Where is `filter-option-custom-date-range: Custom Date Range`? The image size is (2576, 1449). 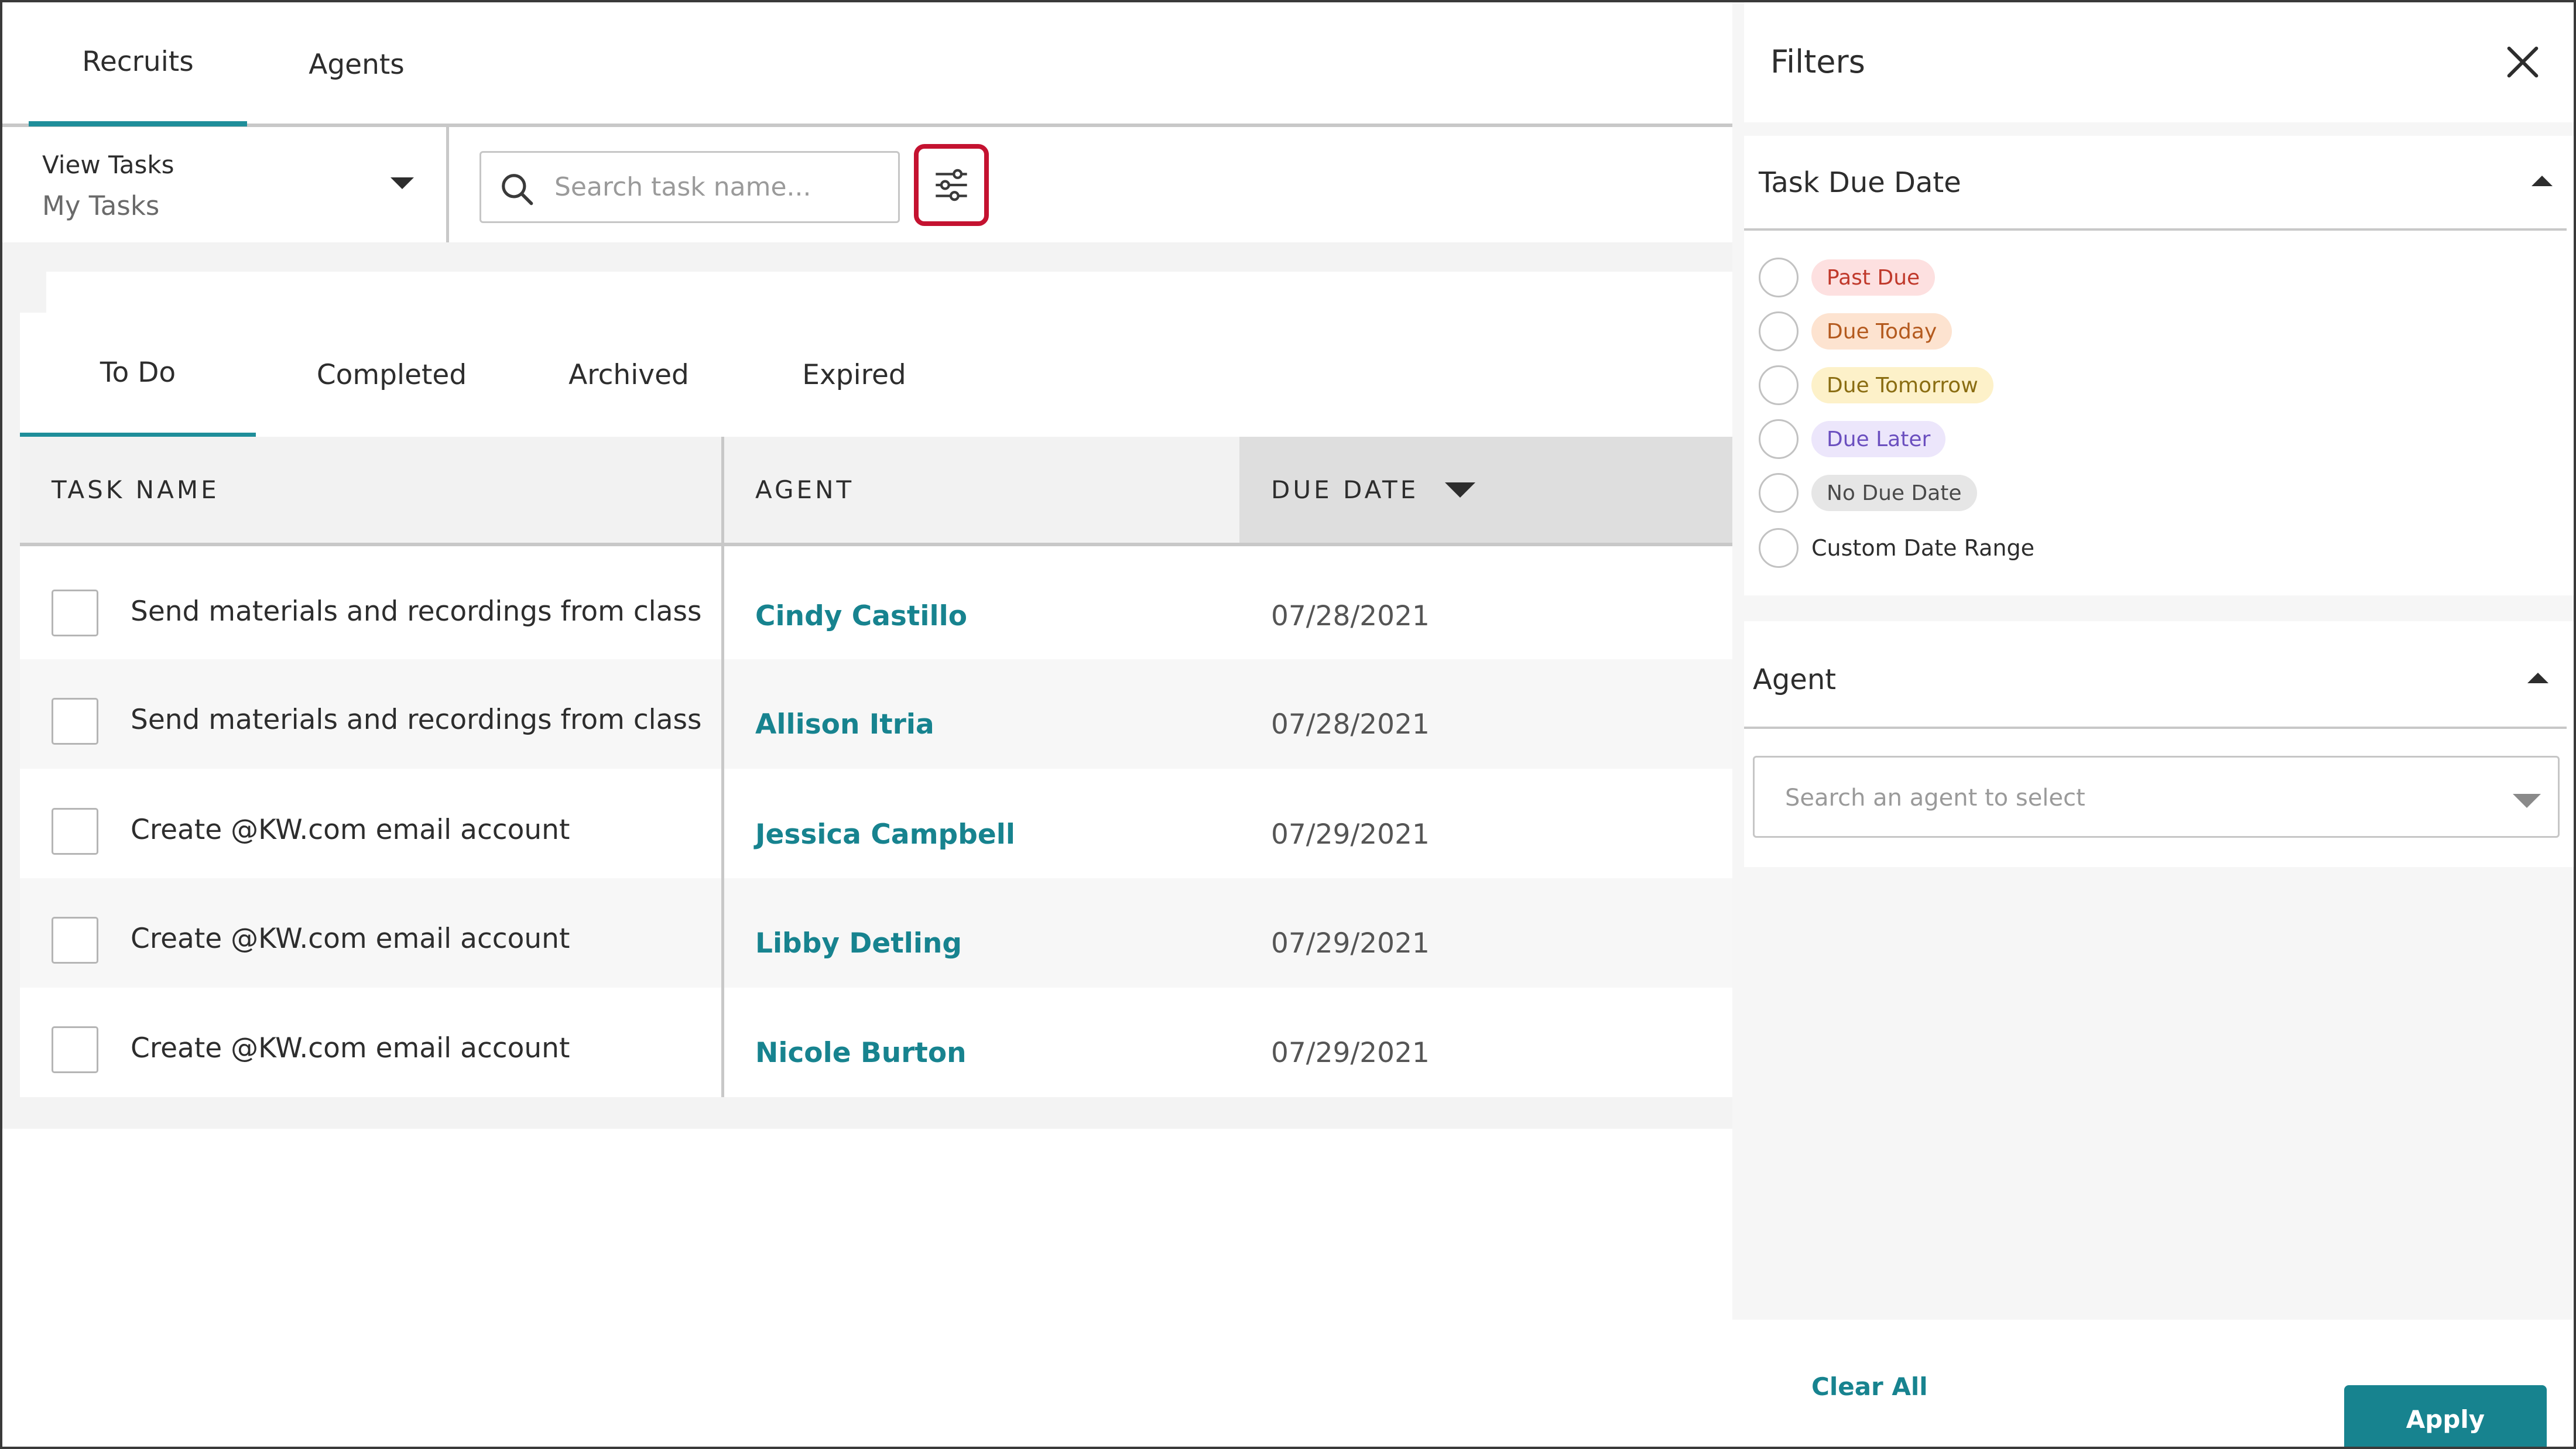
filter-option-custom-date-range: Custom Date Range is located at coordinates (1896, 548).